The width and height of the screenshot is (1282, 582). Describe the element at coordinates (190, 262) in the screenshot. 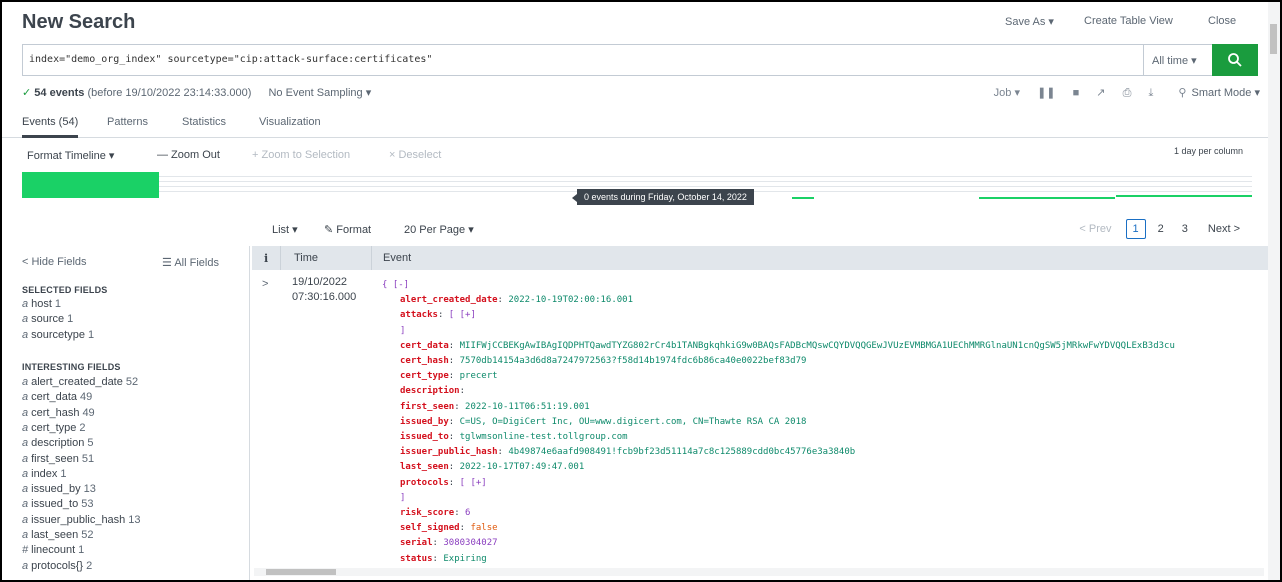

I see `all-fields-button: ☰ All Fields` at that location.